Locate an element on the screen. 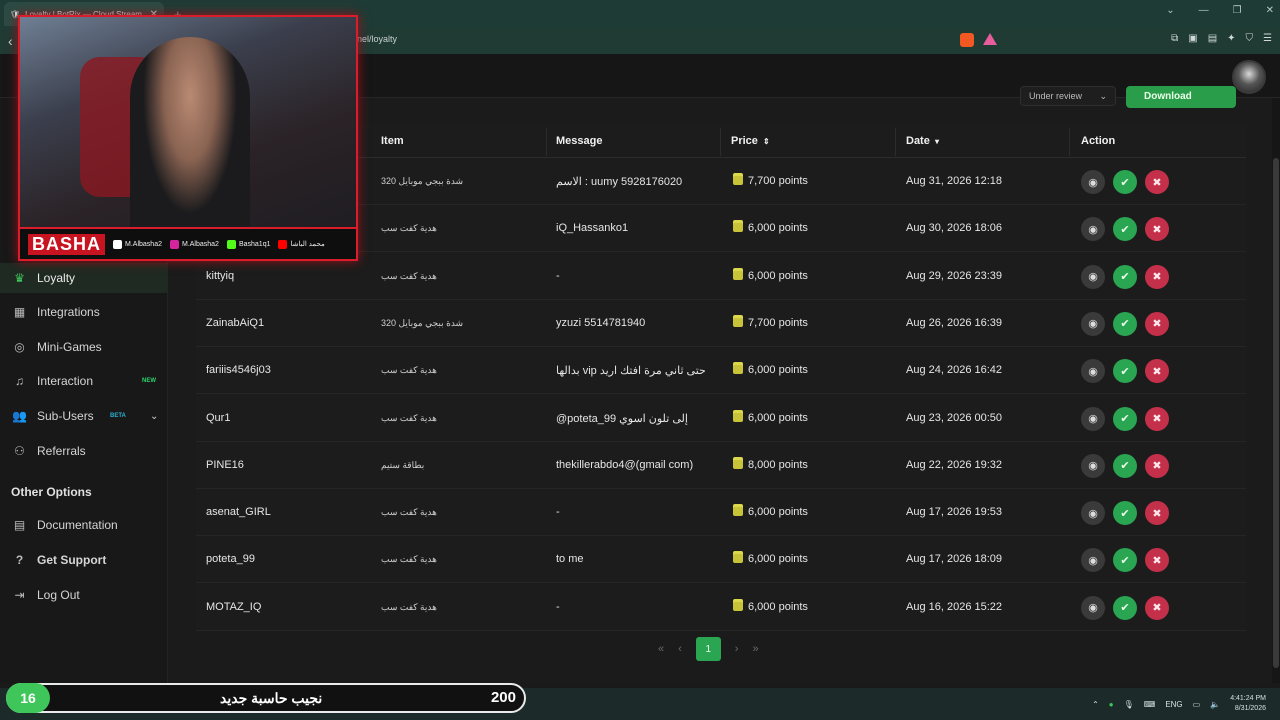  sidebar-item-documentation: ▤ Documentation is located at coordinates (84, 525).